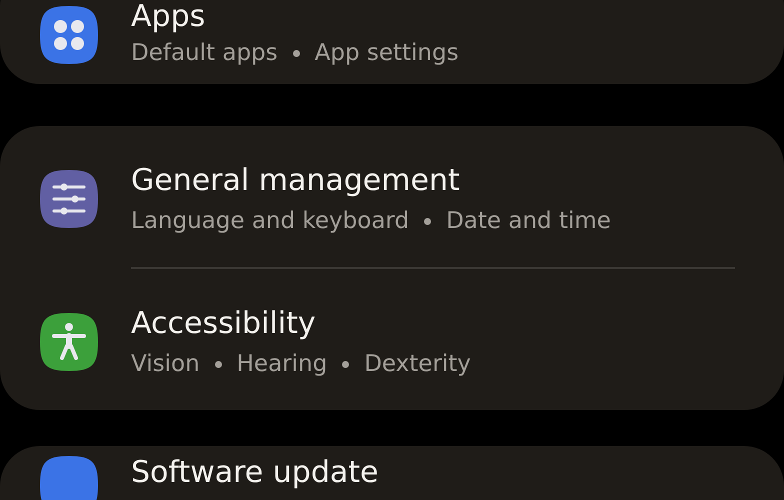 Image resolution: width=784 pixels, height=500 pixels. What do you see at coordinates (301, 324) in the screenshot?
I see `setting-title: Accessibility` at bounding box center [301, 324].